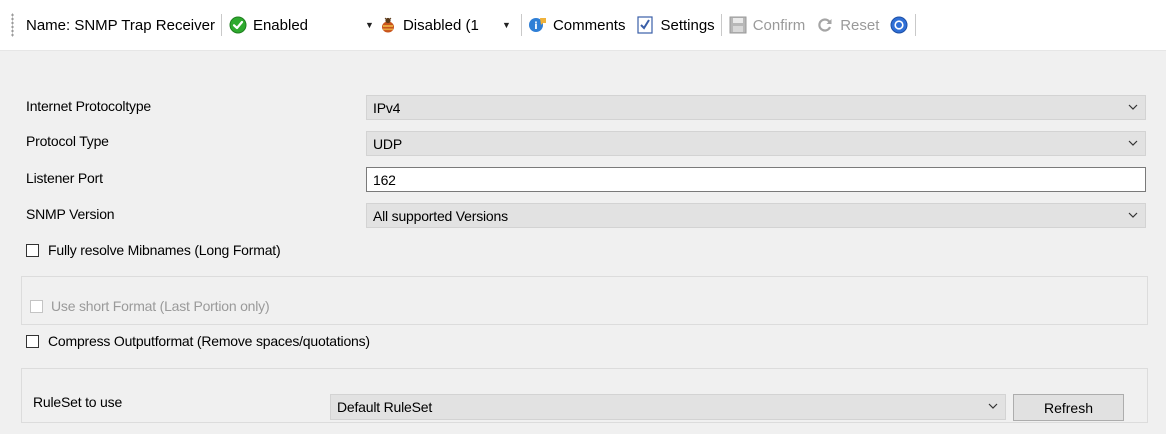 The height and width of the screenshot is (434, 1166). What do you see at coordinates (440, 215) in the screenshot?
I see `snmp-version-select-value: All supported Versions` at bounding box center [440, 215].